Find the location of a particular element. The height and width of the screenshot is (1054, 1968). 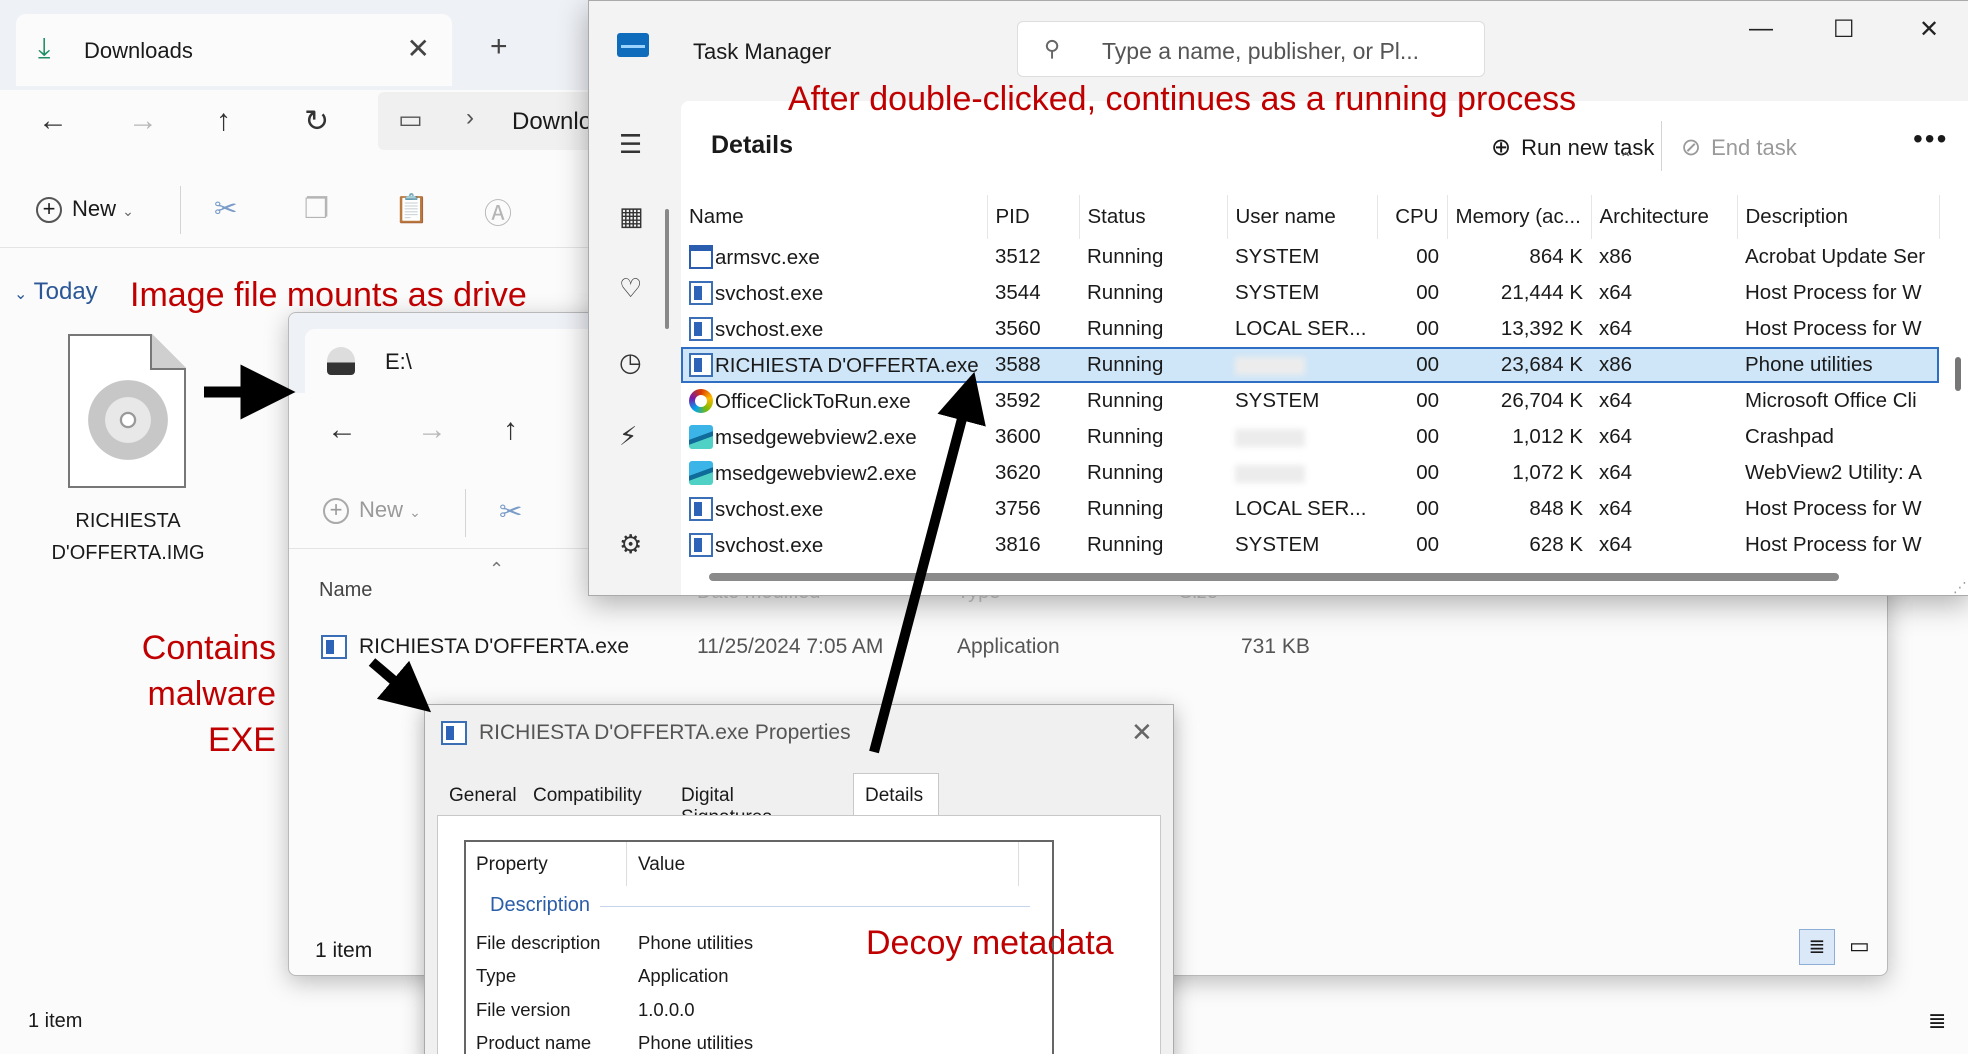

arrow-to-process is located at coordinates (927, 562).